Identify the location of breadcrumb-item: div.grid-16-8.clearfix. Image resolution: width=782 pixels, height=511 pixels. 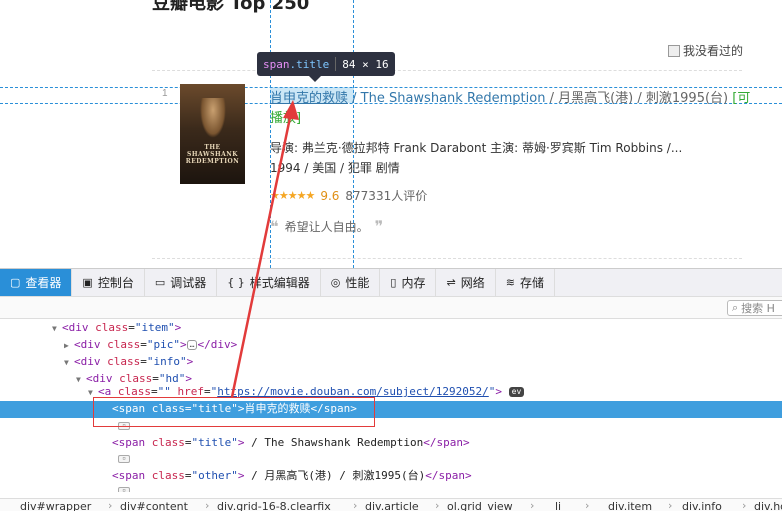
(274, 505).